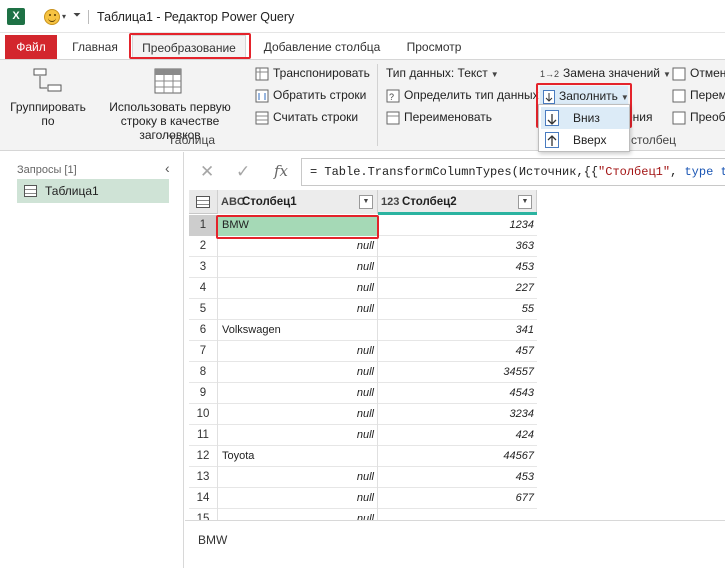  I want to click on tab-add-column: Добавление столбца, so click(322, 47).